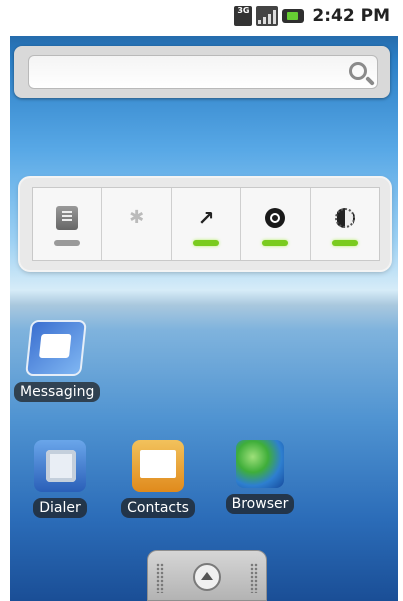 This screenshot has width=403, height=601. What do you see at coordinates (293, 16) in the screenshot?
I see `battery-icon` at bounding box center [293, 16].